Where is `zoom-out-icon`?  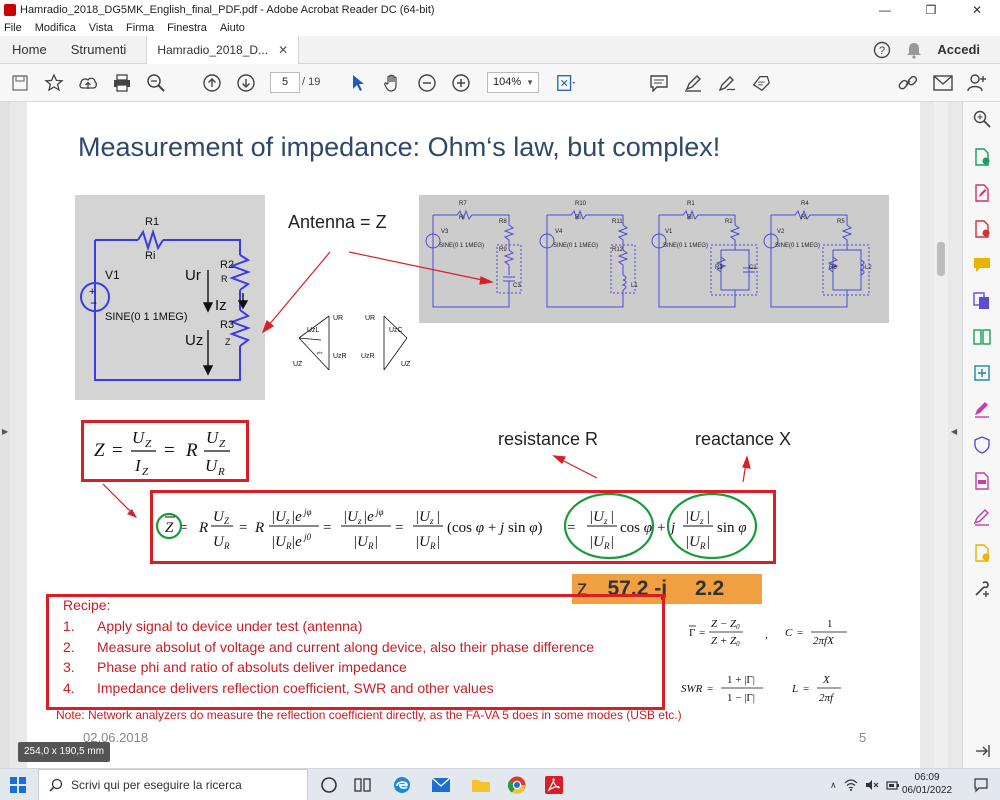 zoom-out-icon is located at coordinates (427, 83).